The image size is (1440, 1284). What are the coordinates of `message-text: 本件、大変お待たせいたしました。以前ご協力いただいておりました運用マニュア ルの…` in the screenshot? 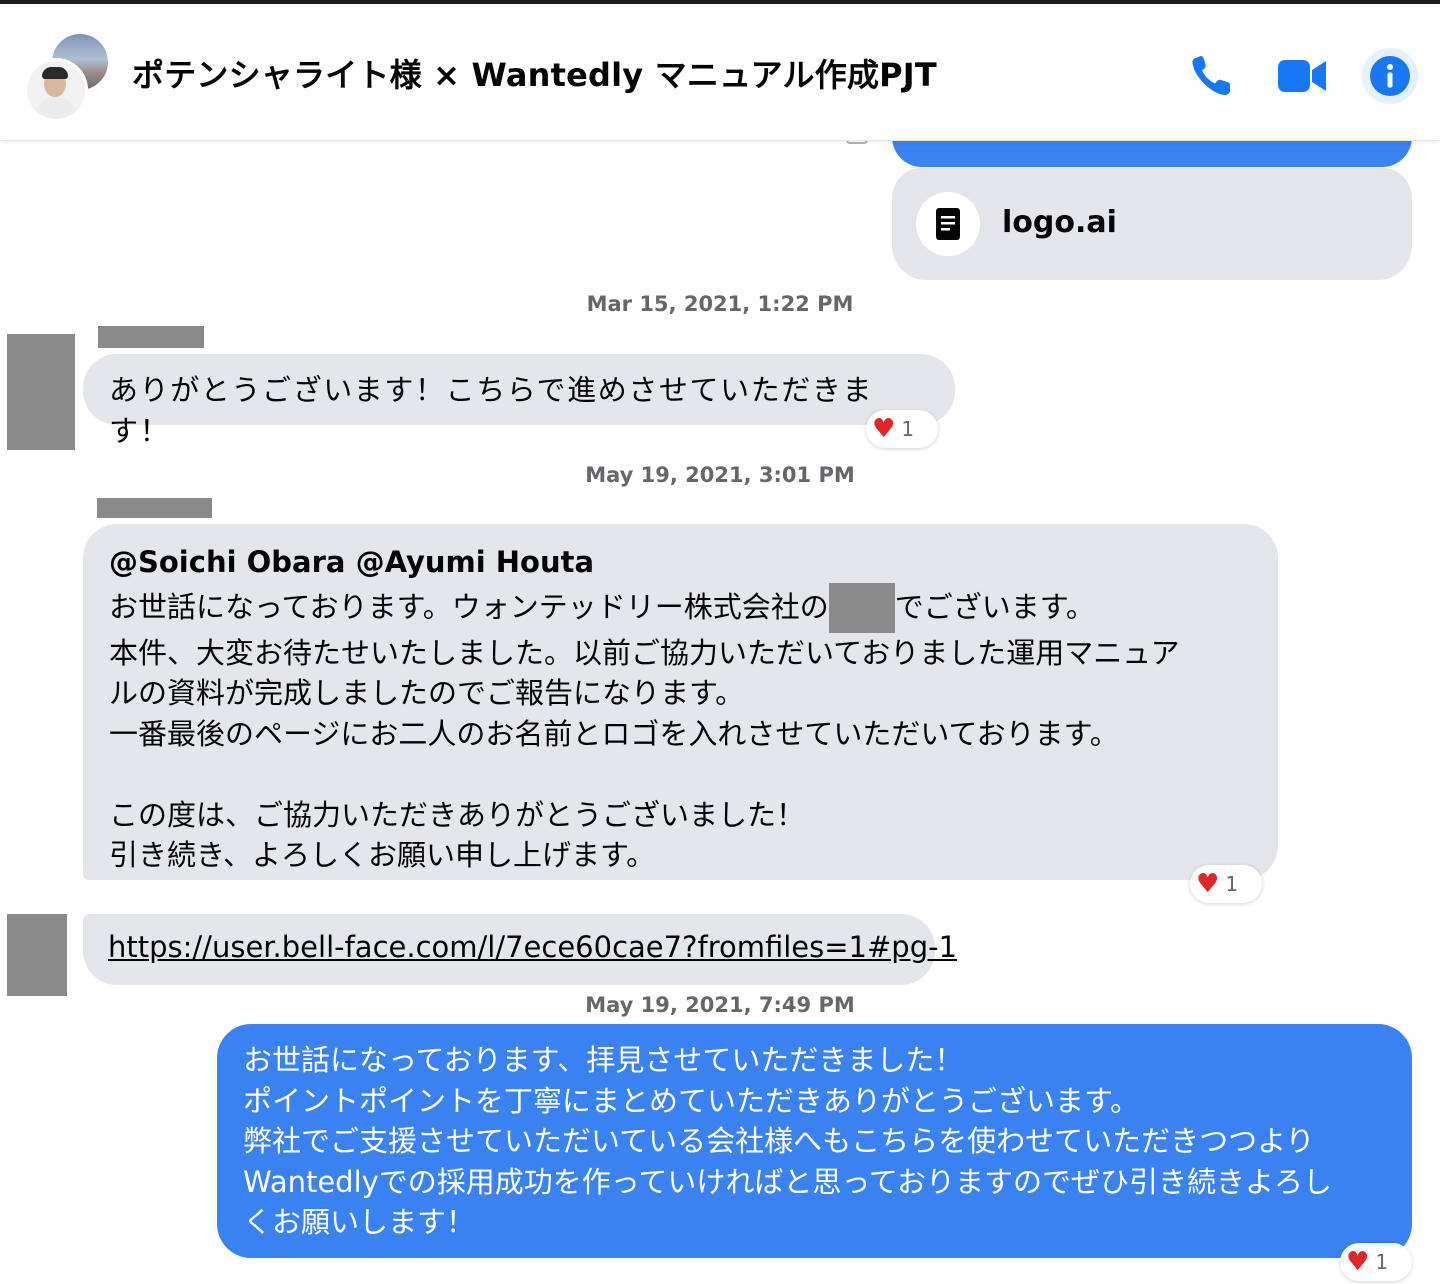 It's located at (644, 754).